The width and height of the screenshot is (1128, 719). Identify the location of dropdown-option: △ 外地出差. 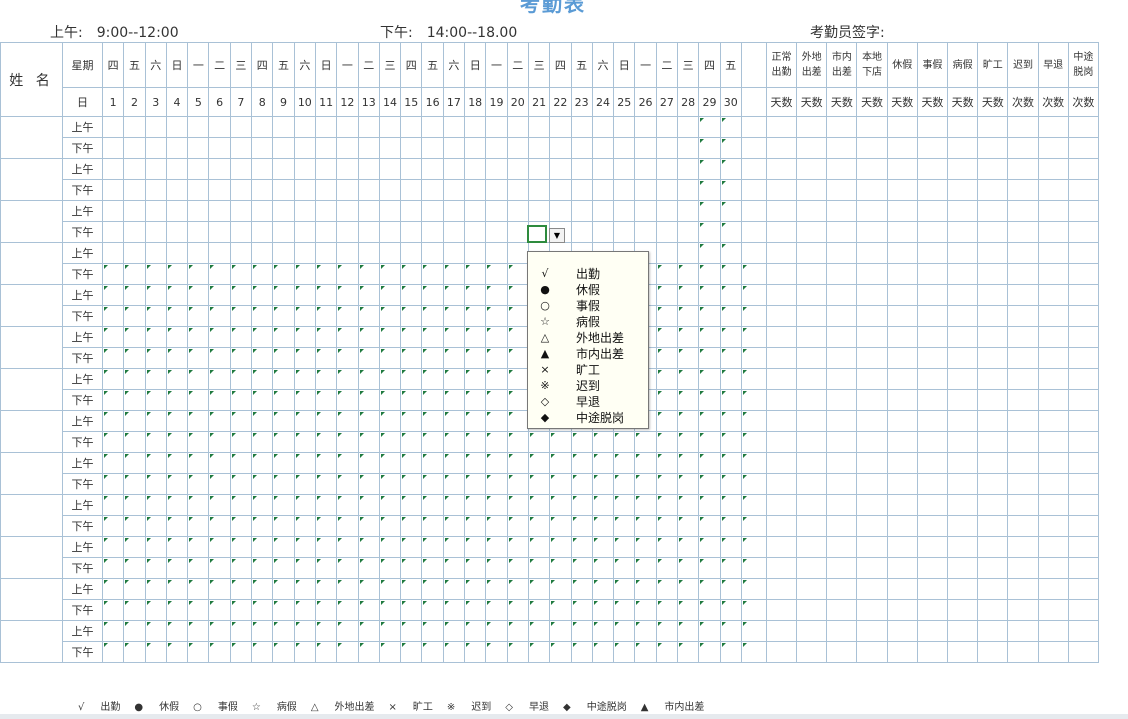
(588, 338).